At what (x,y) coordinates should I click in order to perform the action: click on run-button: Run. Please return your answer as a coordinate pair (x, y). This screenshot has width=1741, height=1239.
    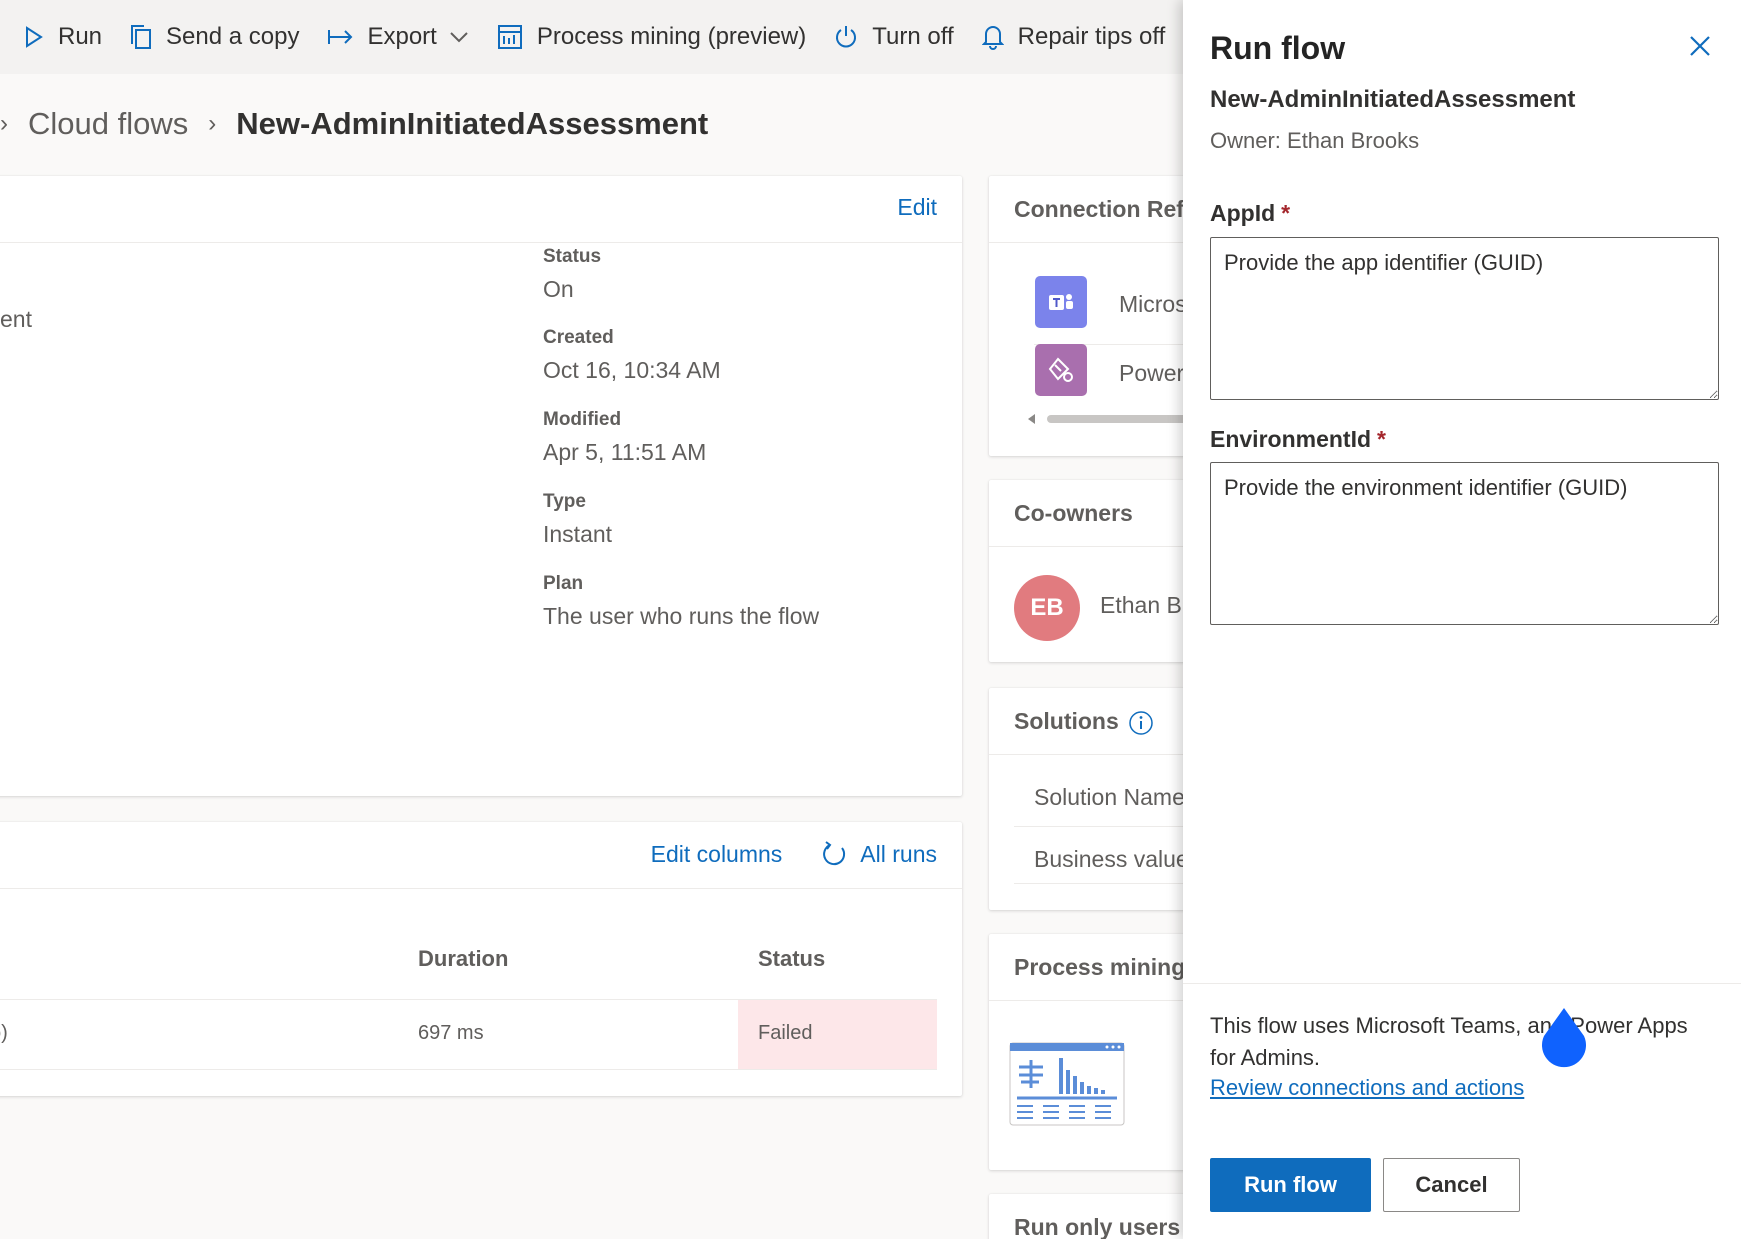
    Looking at the image, I should click on (63, 37).